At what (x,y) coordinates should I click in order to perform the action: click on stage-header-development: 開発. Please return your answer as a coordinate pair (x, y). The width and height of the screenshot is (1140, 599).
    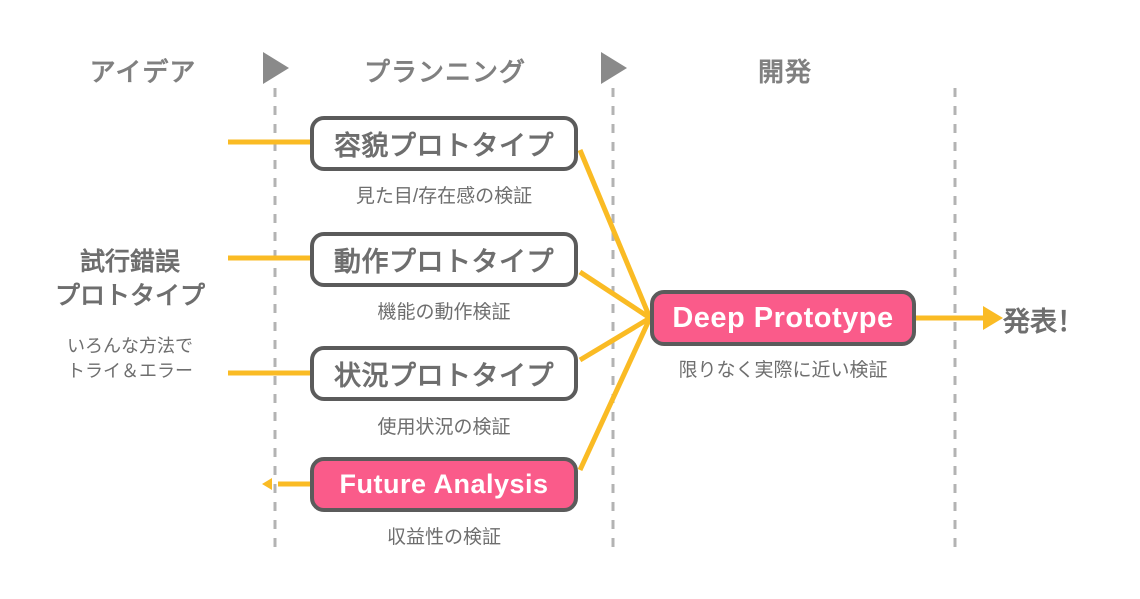
    Looking at the image, I should click on (784, 72).